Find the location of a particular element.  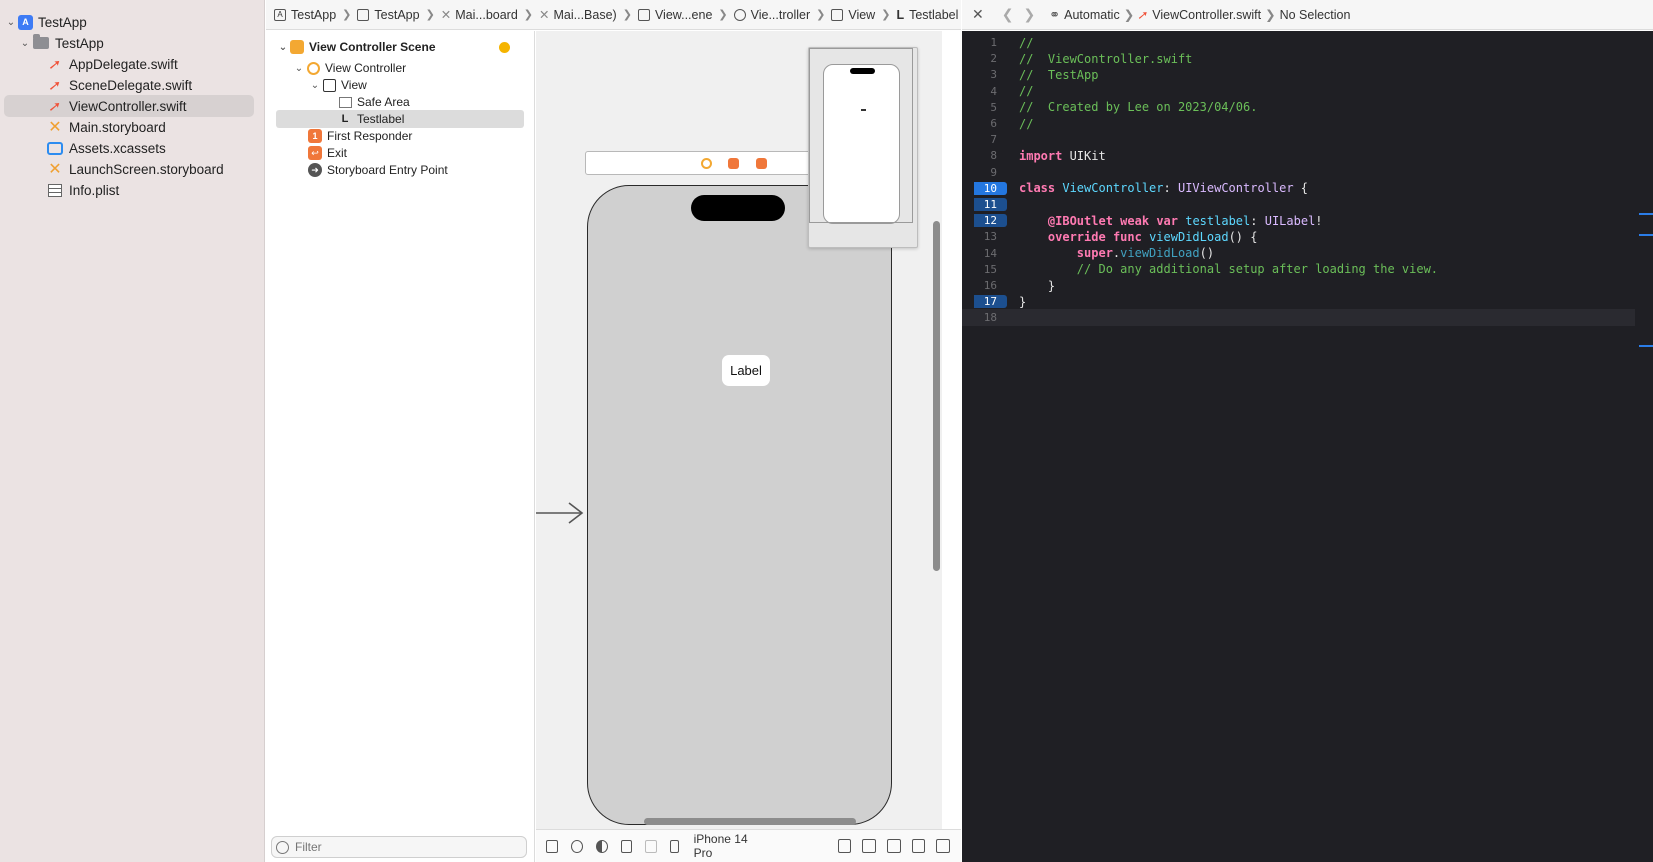

code-line: 11 is located at coordinates (1298, 204).